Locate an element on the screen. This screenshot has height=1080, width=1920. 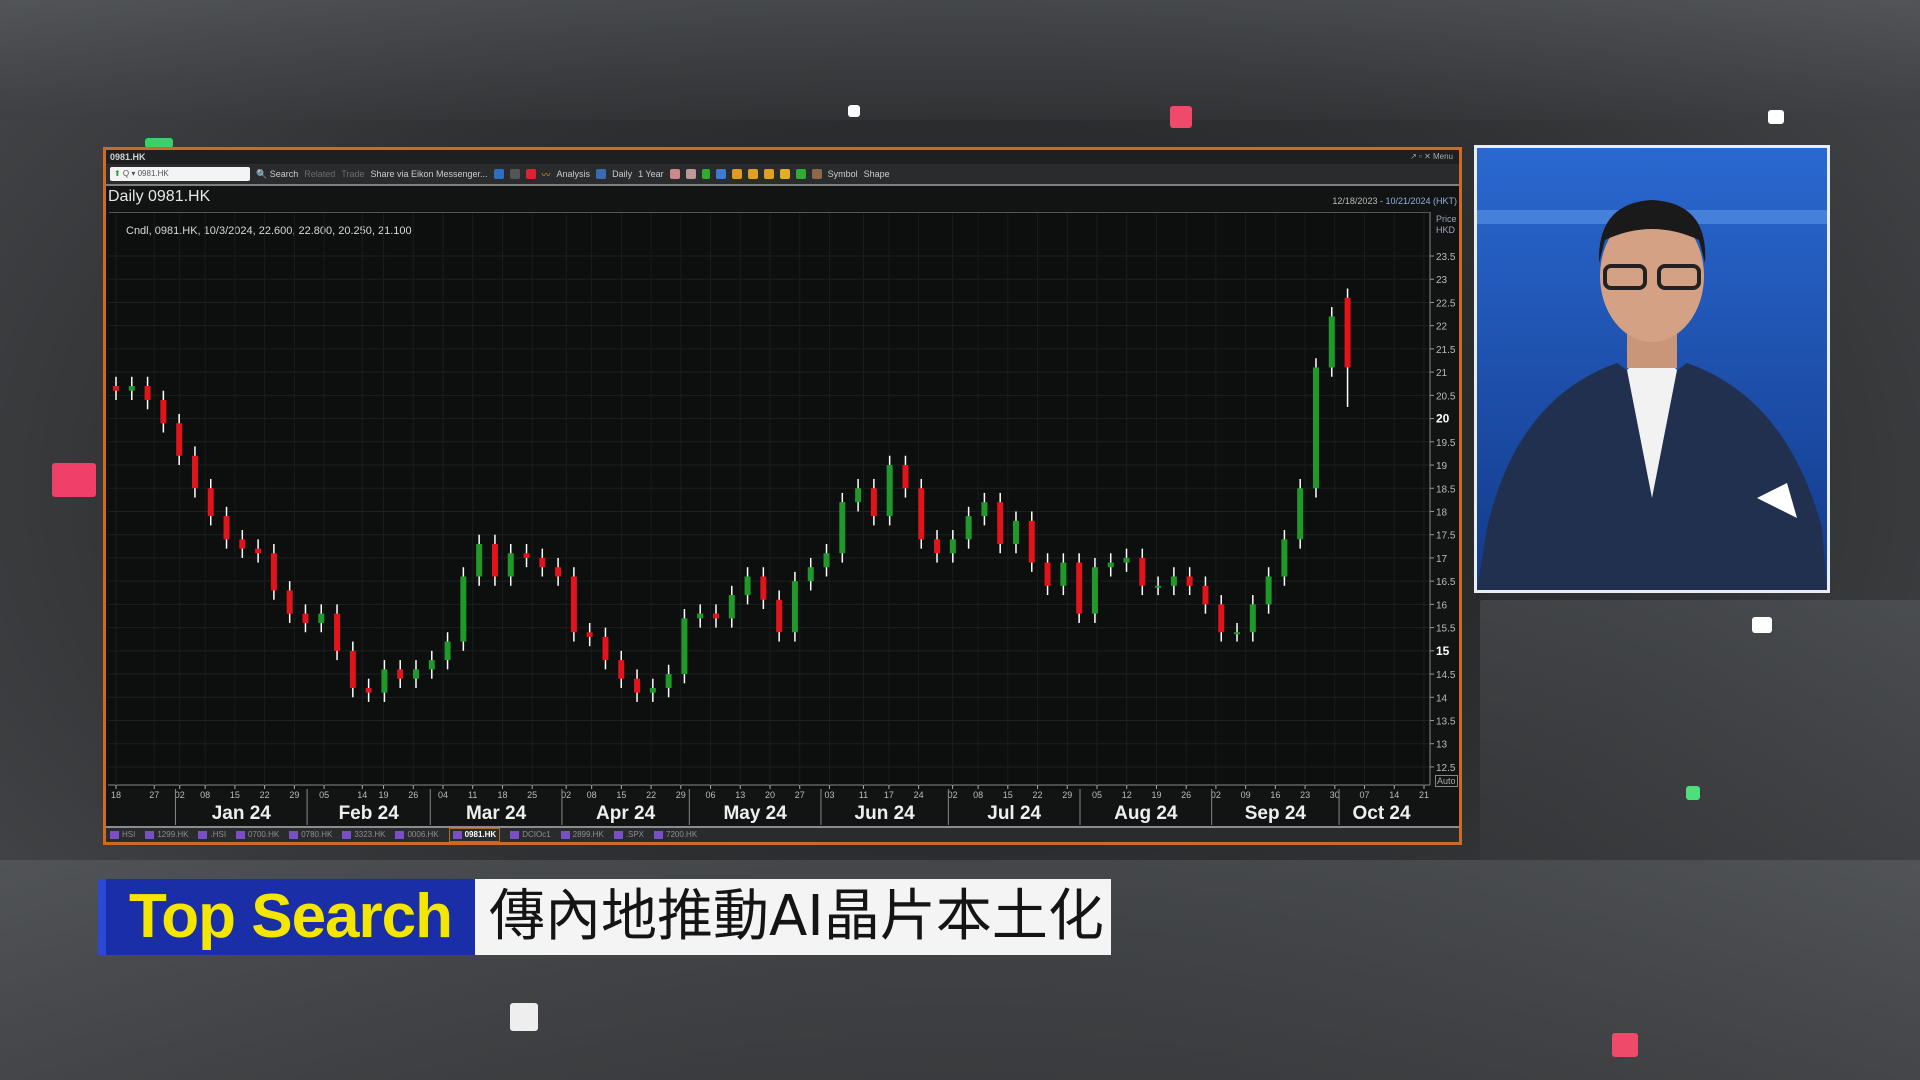
window-titlebar: 0981.HK ↗ ▫ ✕ Menu is located at coordinates (782, 157).